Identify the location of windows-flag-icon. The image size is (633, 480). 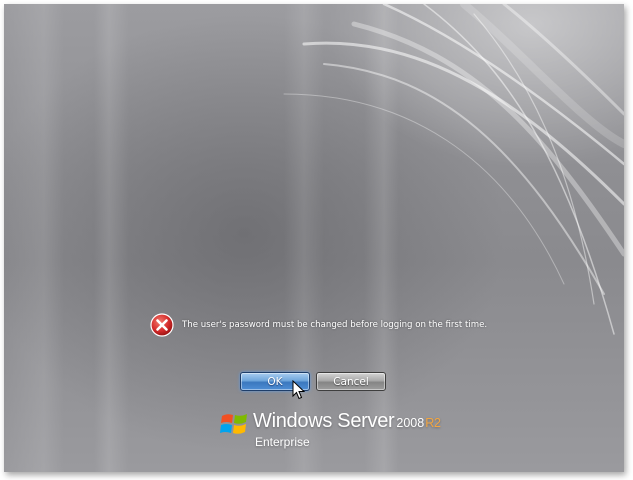
(233, 424).